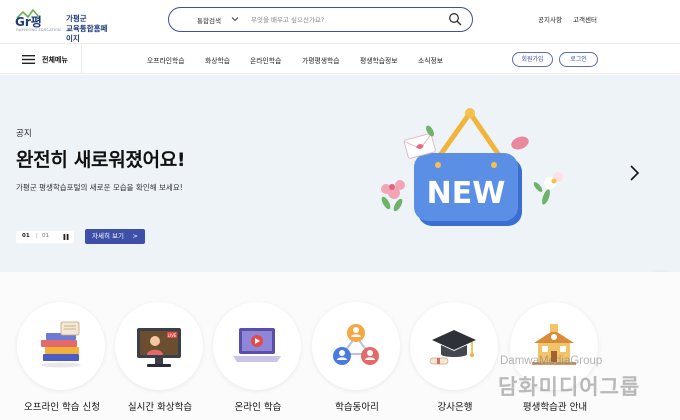  I want to click on logo-line1: 가평군, so click(76, 18).